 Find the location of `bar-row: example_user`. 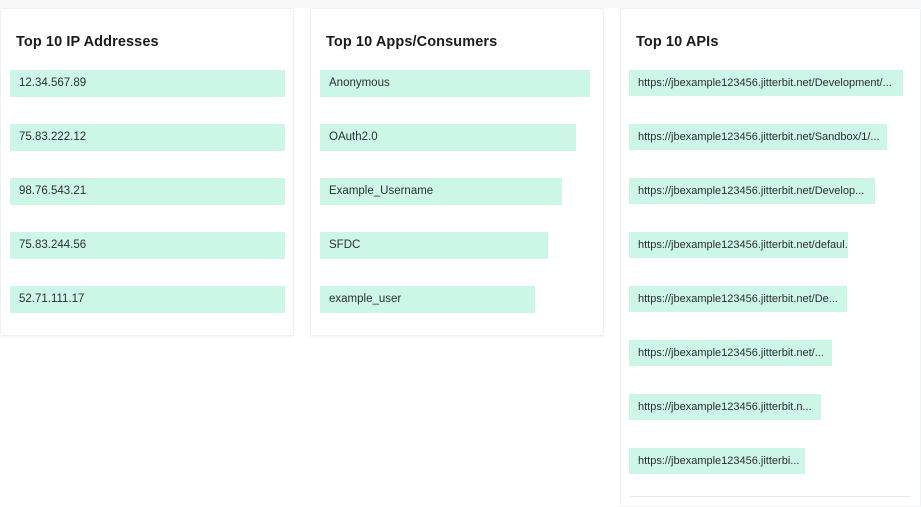

bar-row: example_user is located at coordinates (461, 299).